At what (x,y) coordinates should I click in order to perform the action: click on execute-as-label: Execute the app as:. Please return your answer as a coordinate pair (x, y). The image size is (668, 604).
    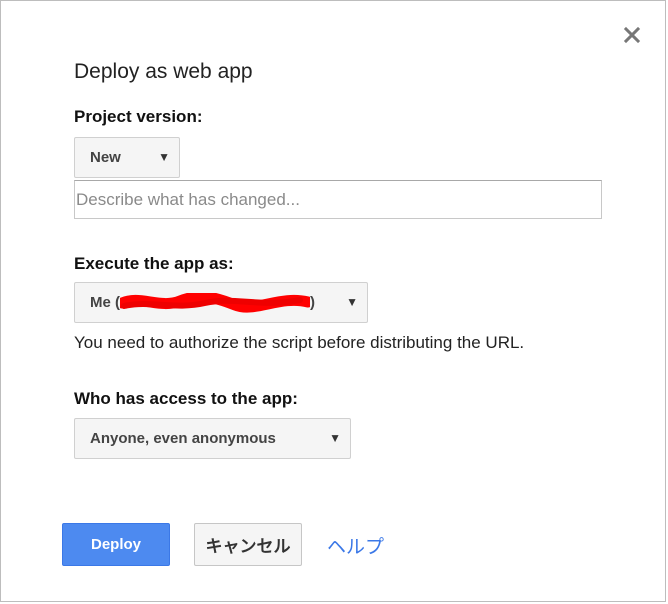
    Looking at the image, I should click on (154, 263).